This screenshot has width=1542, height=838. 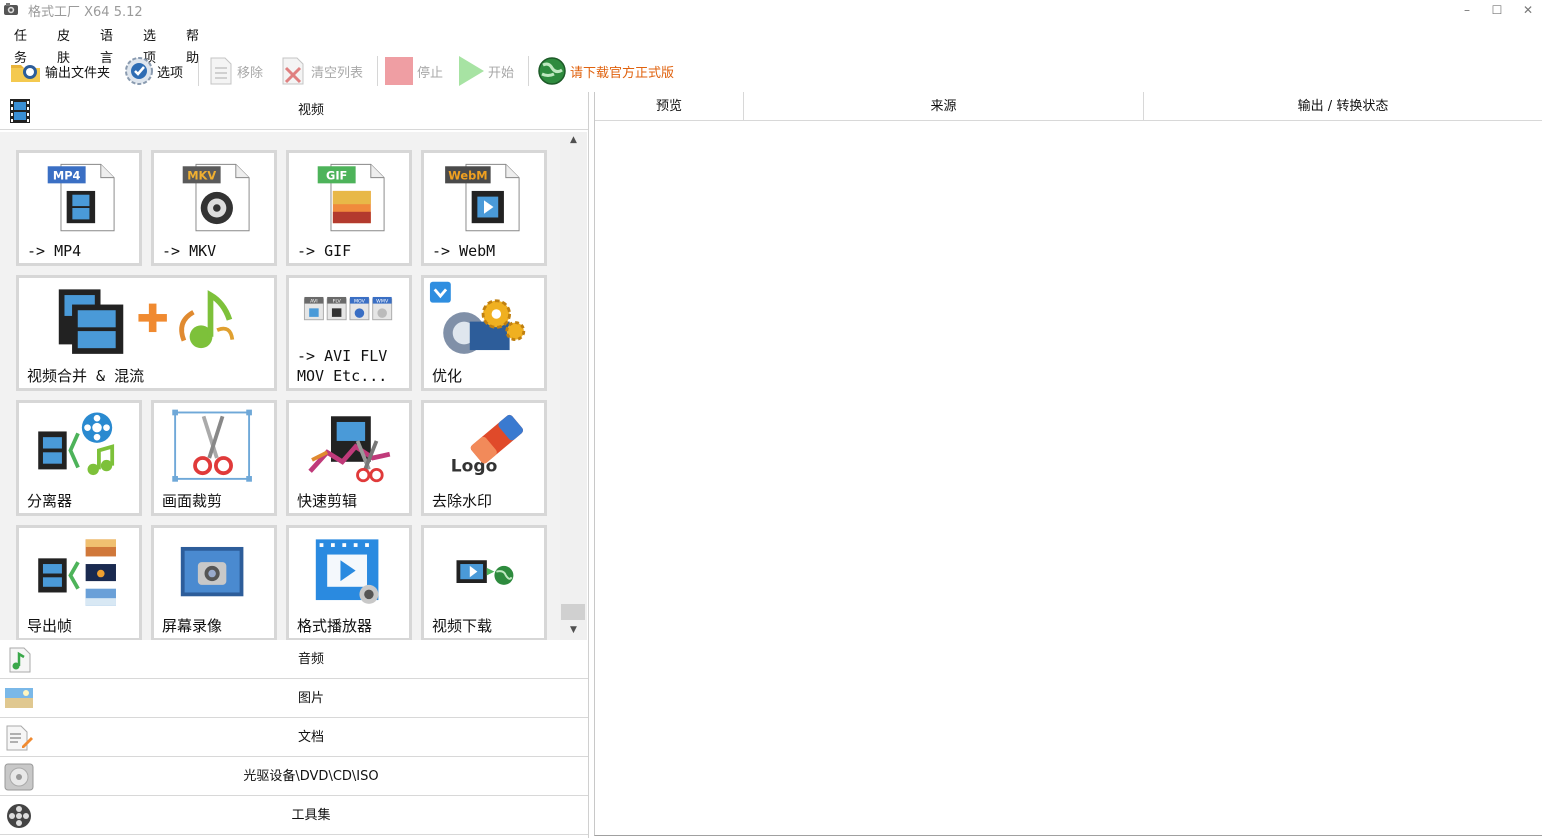 I want to click on category-optical-label: 光驱设备\DVD\CD\ISO, so click(x=311, y=776).